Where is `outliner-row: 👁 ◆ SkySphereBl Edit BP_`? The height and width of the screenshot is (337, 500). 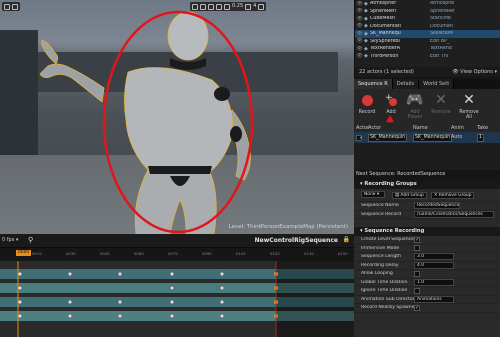
outliner-row: 👁 ◆ SkySphereBl Edit BP_ is located at coordinates (427, 42).